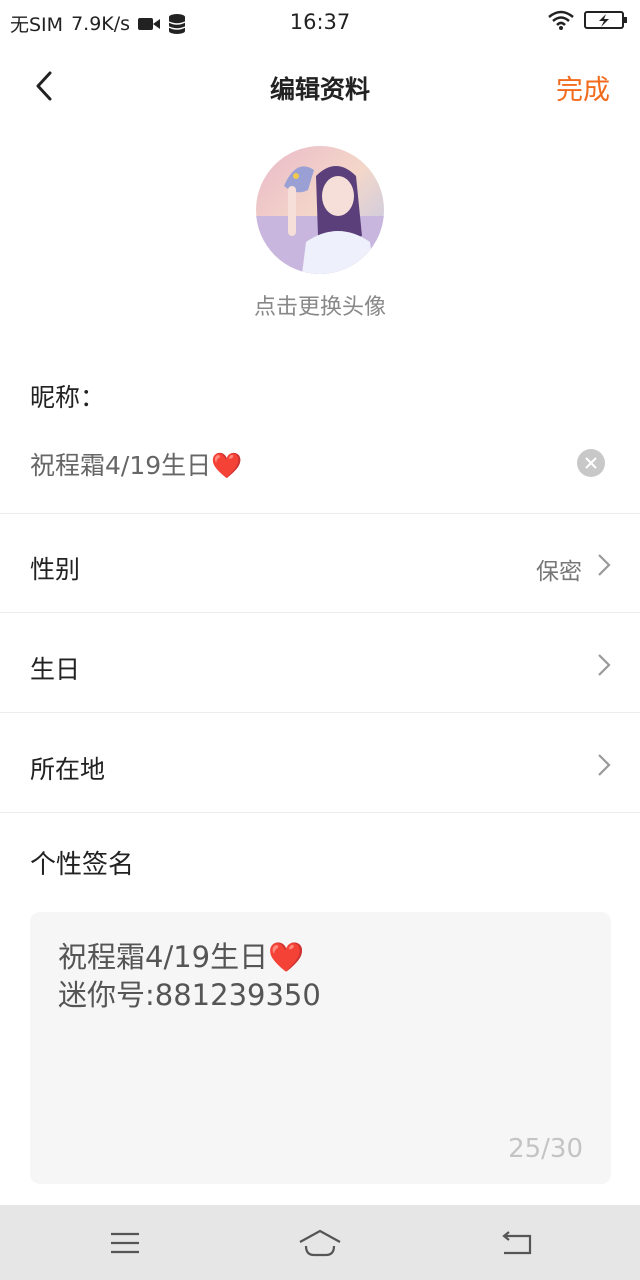  I want to click on menu-icon, so click(125, 1243).